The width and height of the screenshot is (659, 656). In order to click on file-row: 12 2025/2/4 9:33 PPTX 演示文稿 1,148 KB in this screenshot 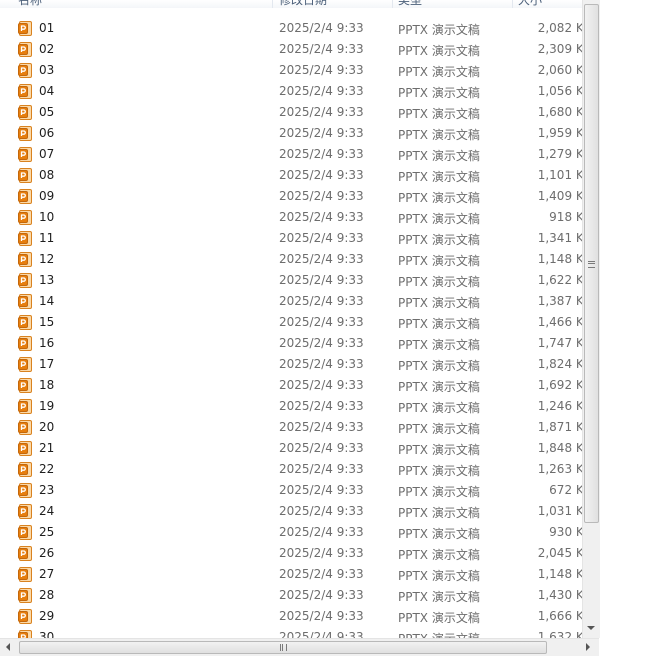, I will do `click(291, 259)`.